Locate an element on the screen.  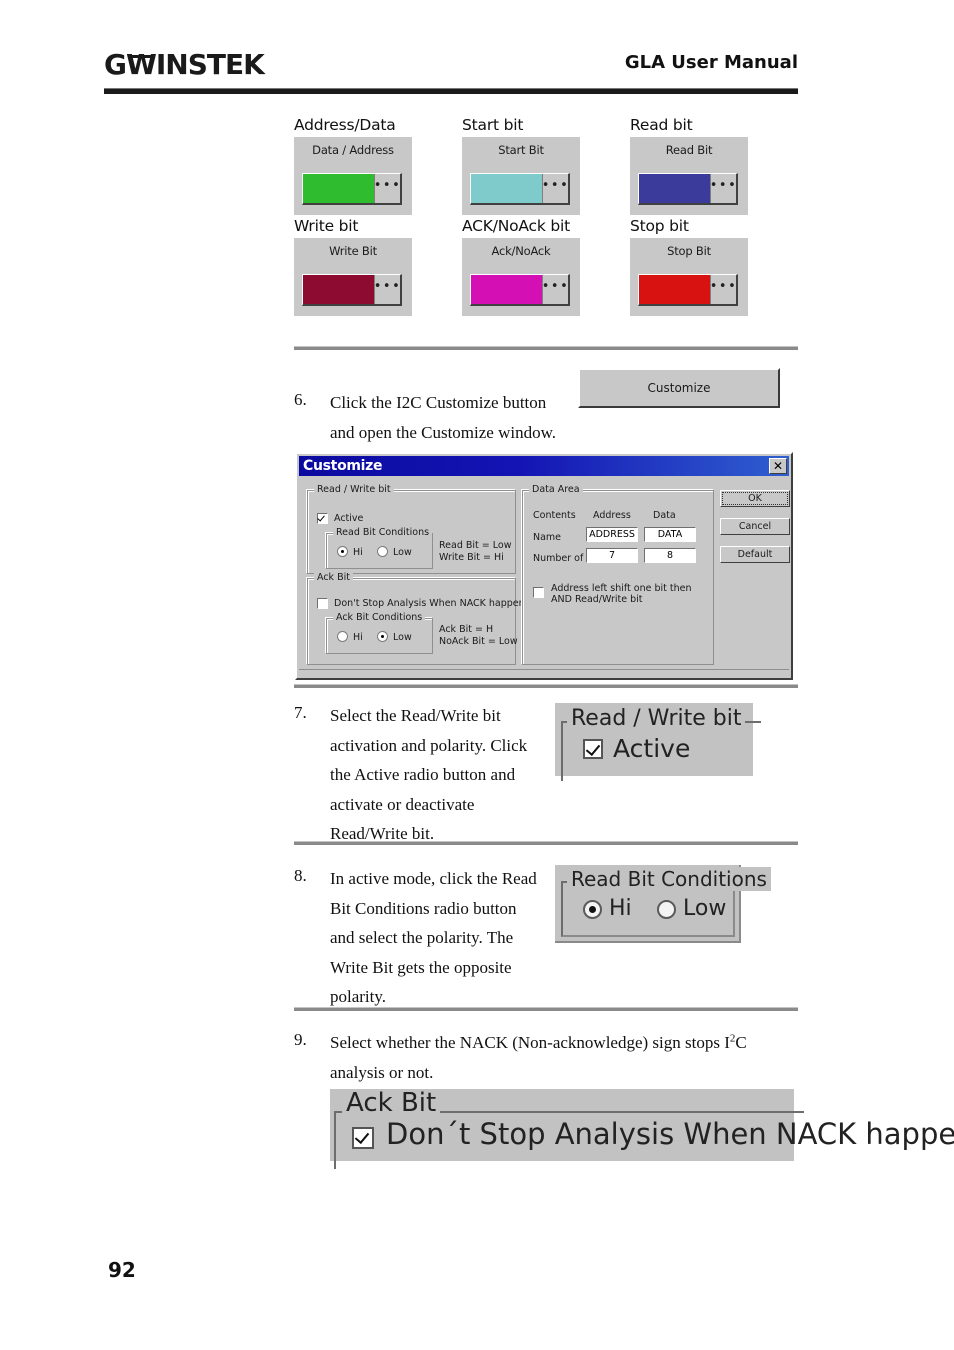
read-bit-note-line-2: Write Bit = Hi is located at coordinates (471, 557).